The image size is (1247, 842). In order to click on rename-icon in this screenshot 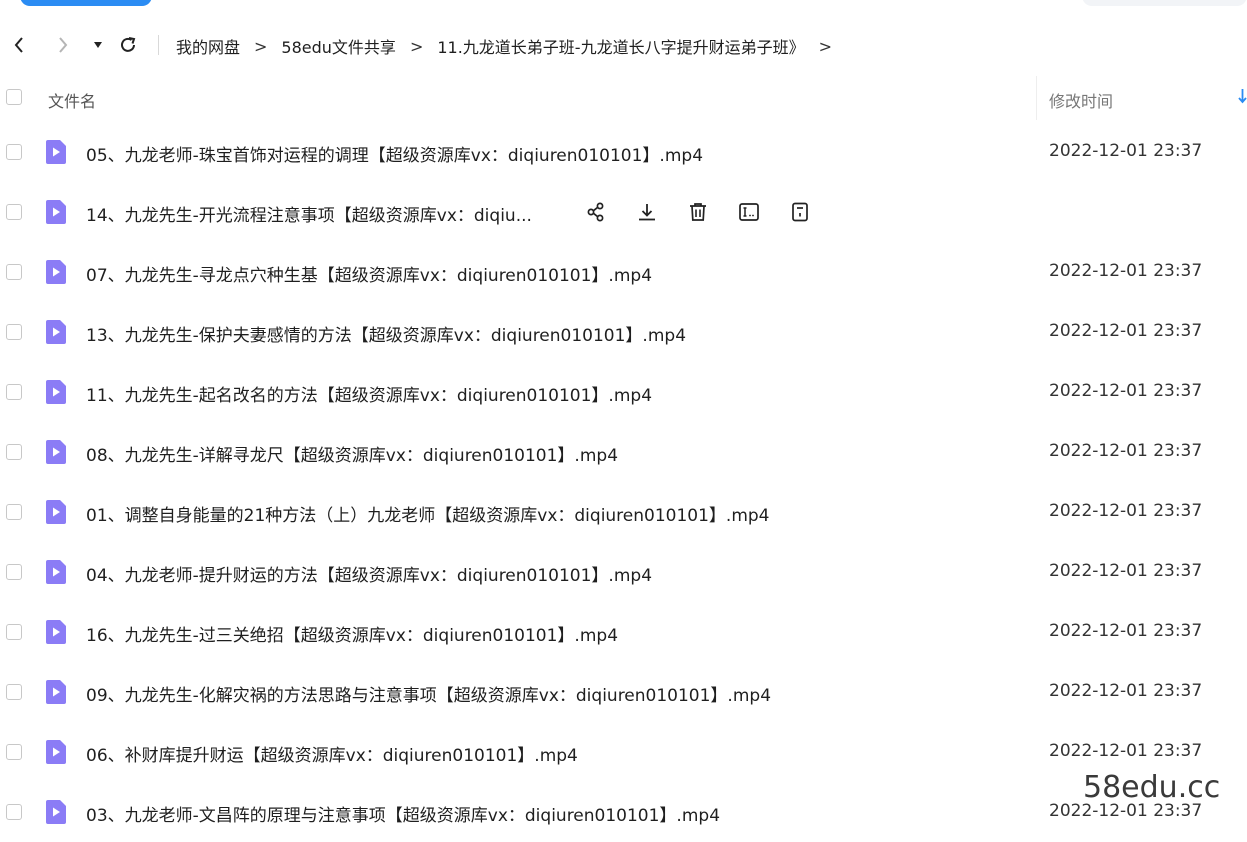, I will do `click(749, 212)`.